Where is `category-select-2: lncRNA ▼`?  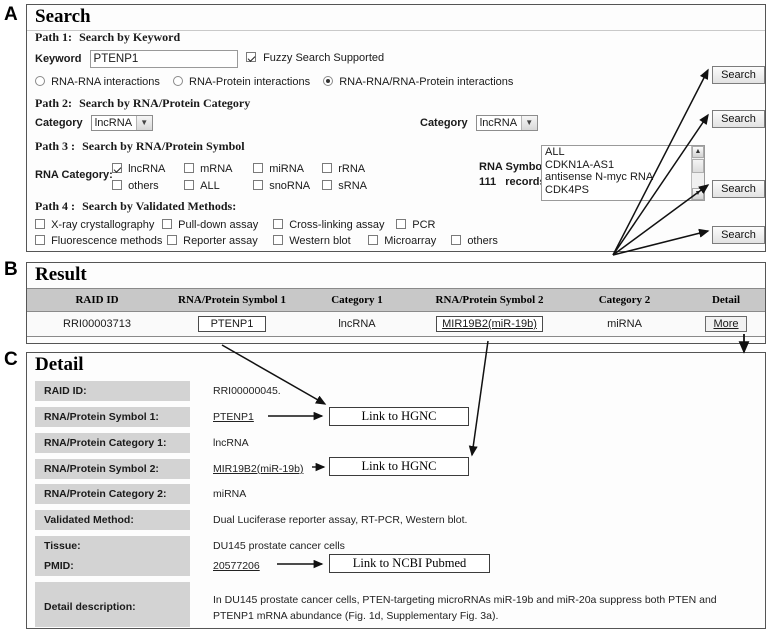 category-select-2: lncRNA ▼ is located at coordinates (506, 123).